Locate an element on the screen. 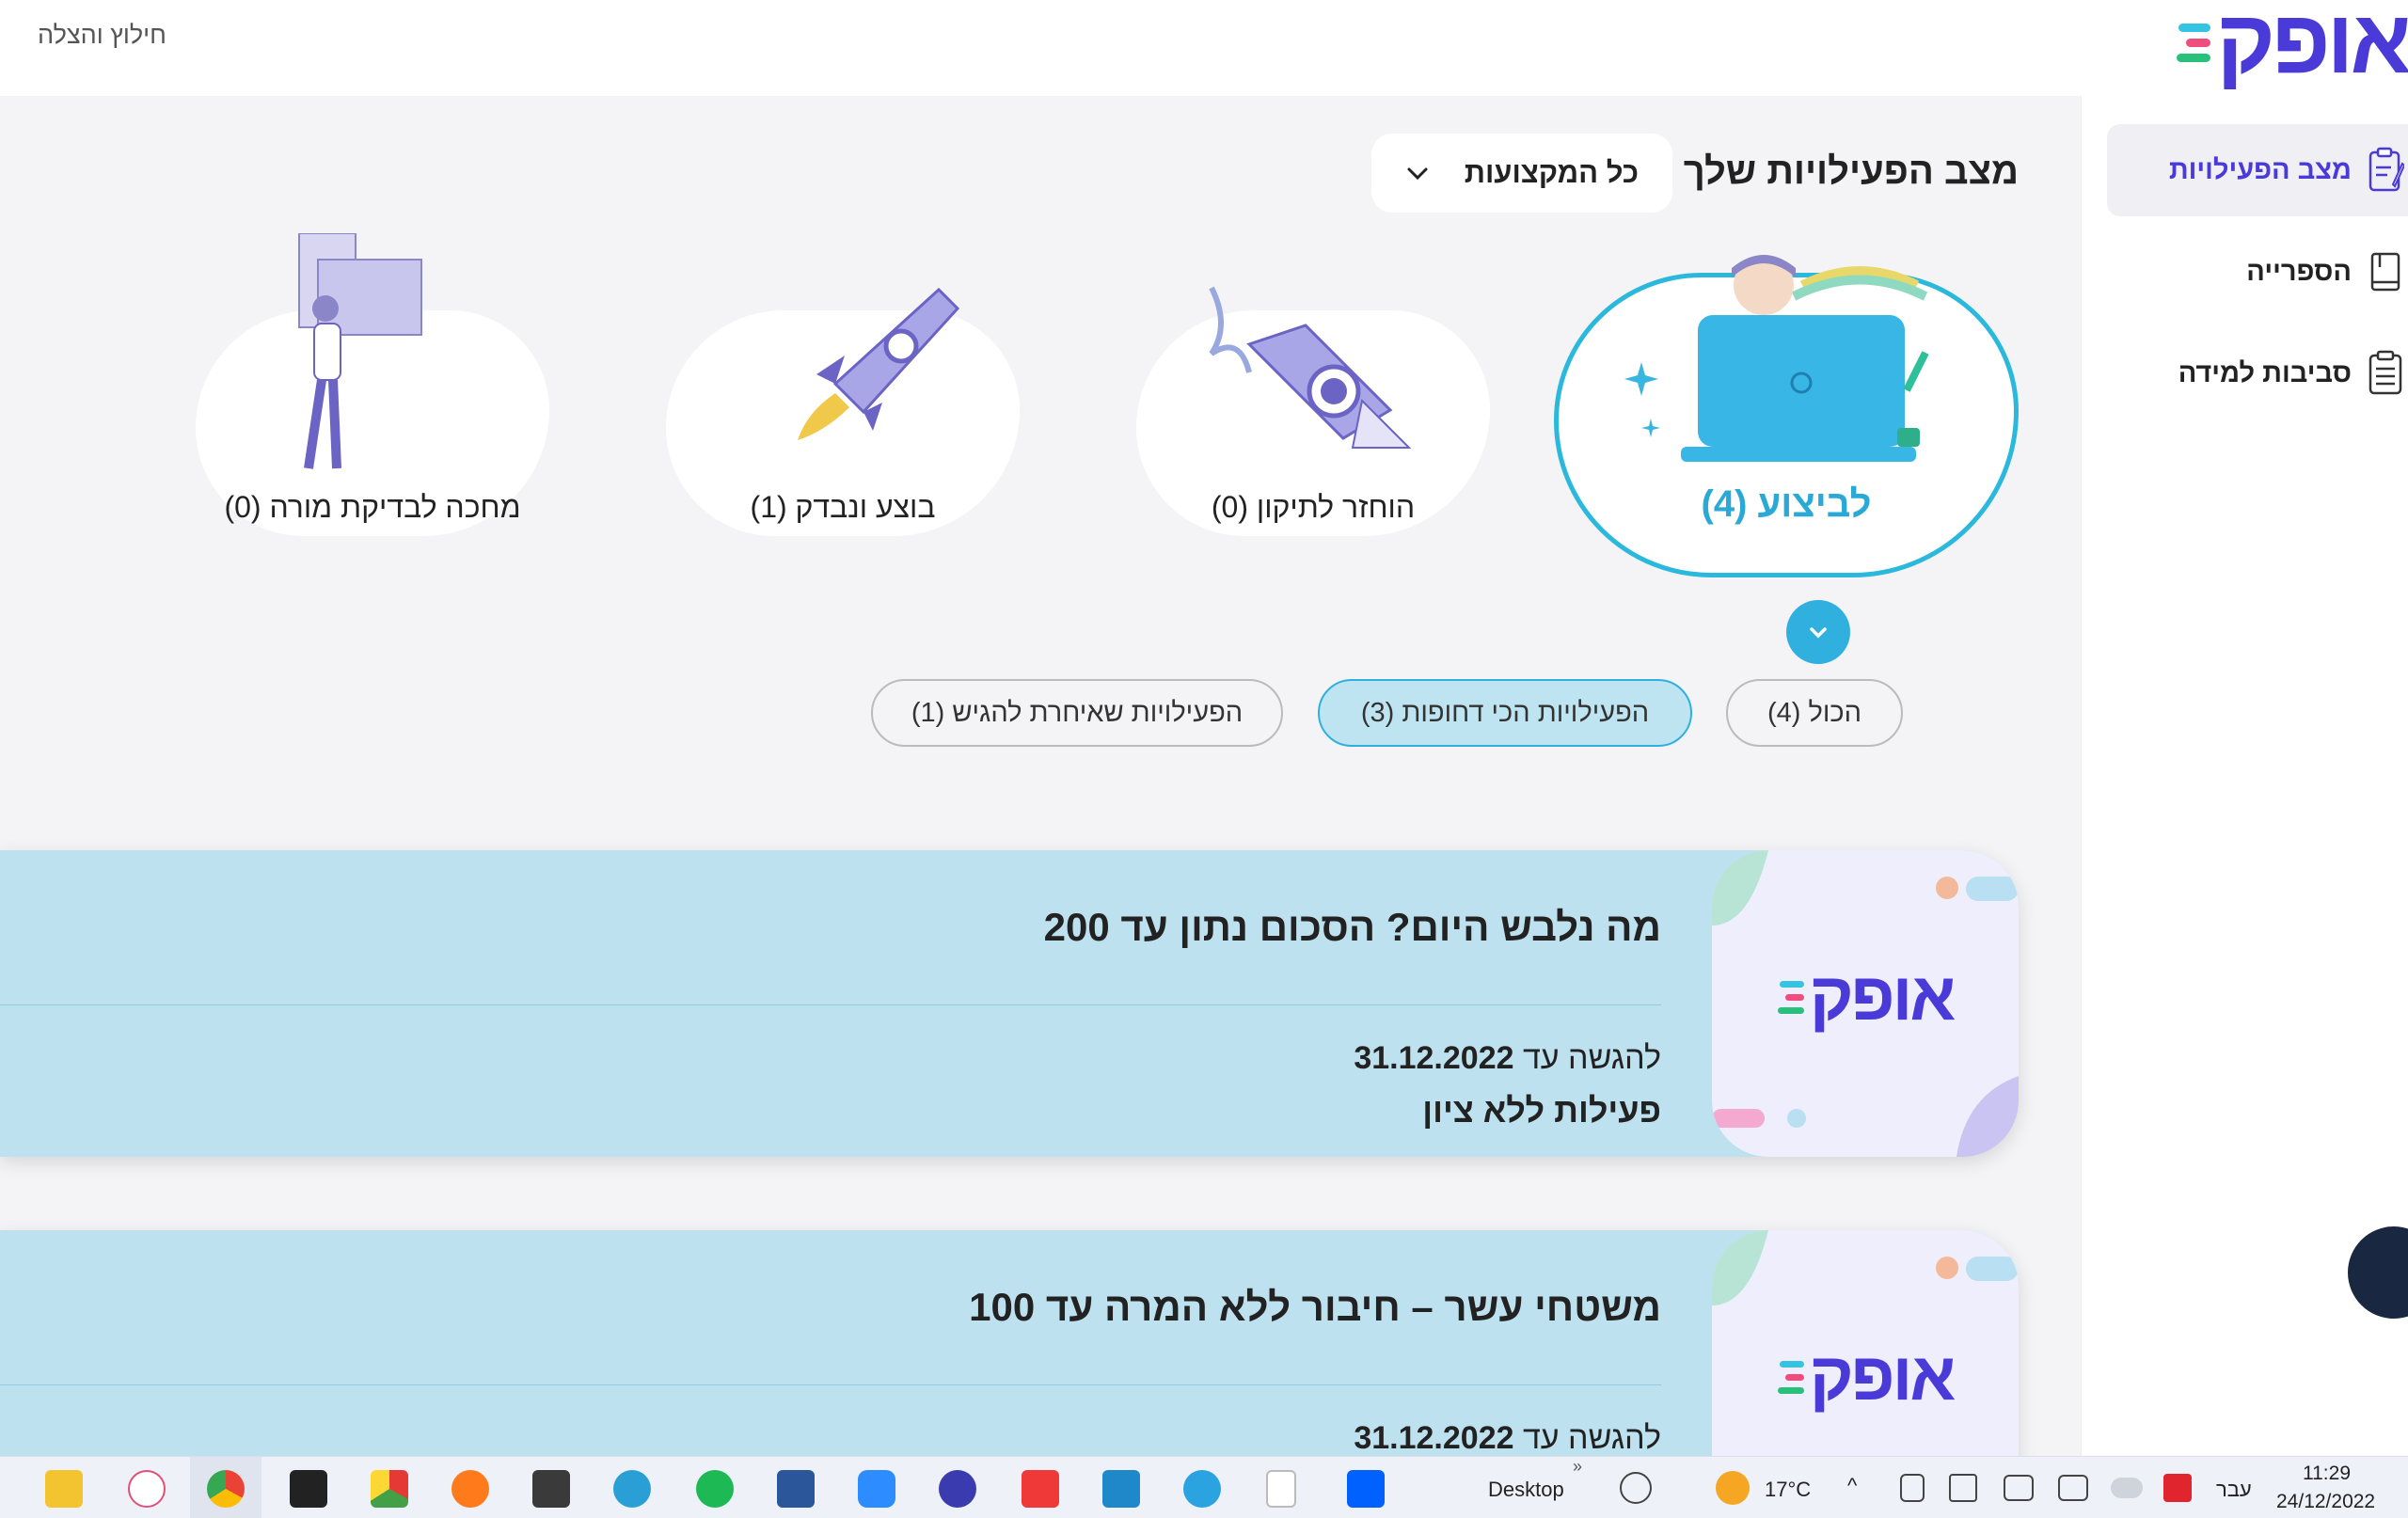 The width and height of the screenshot is (2408, 1518). activity-grade: פעילות ללא ציון is located at coordinates (1542, 1110).